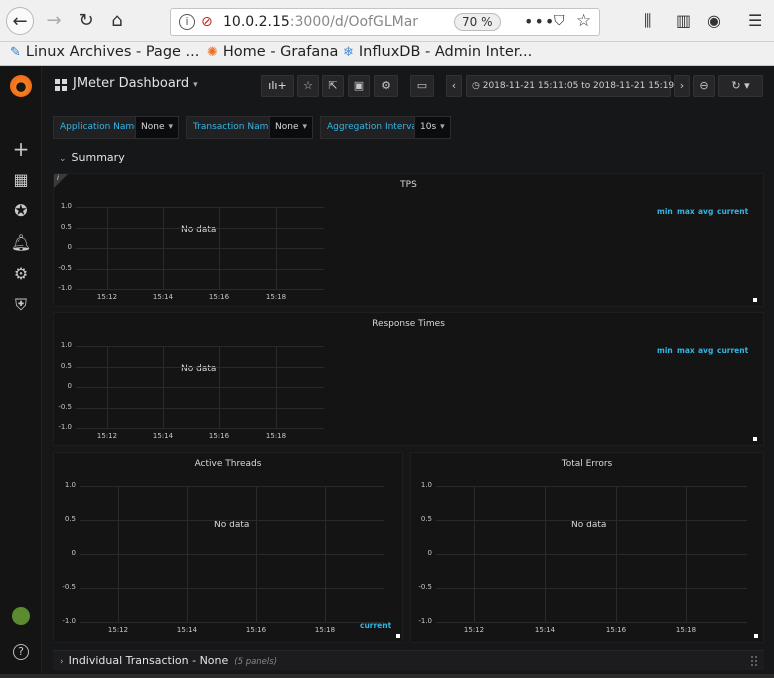 The image size is (774, 678). What do you see at coordinates (333, 86) in the screenshot?
I see `share-dashboard-button: ⇱` at bounding box center [333, 86].